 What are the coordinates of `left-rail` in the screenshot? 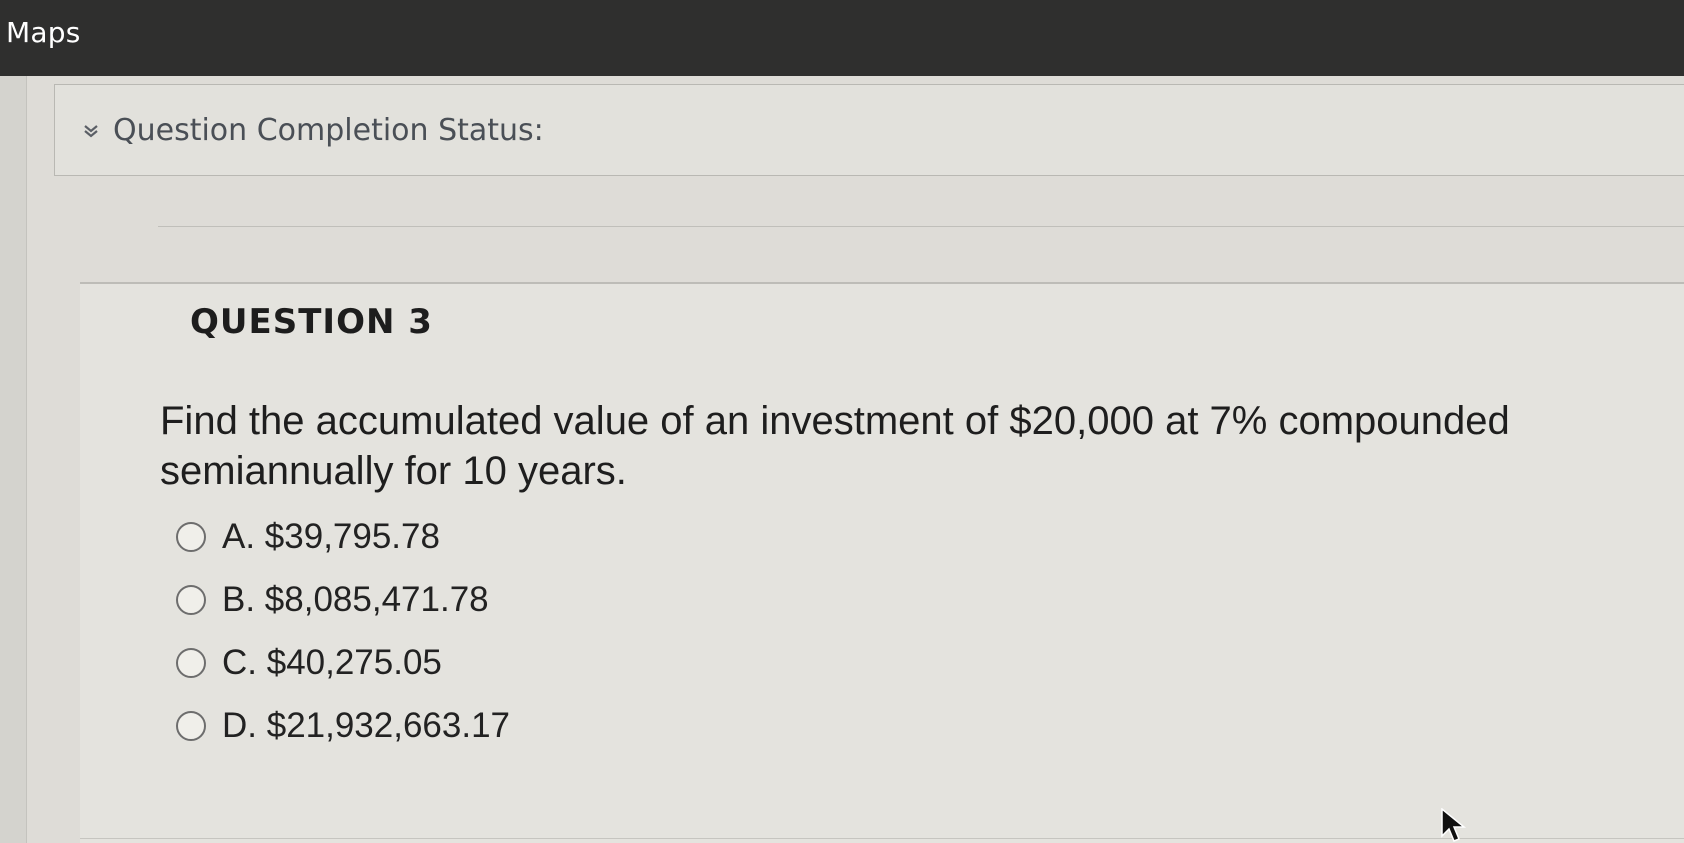 It's located at (13, 459).